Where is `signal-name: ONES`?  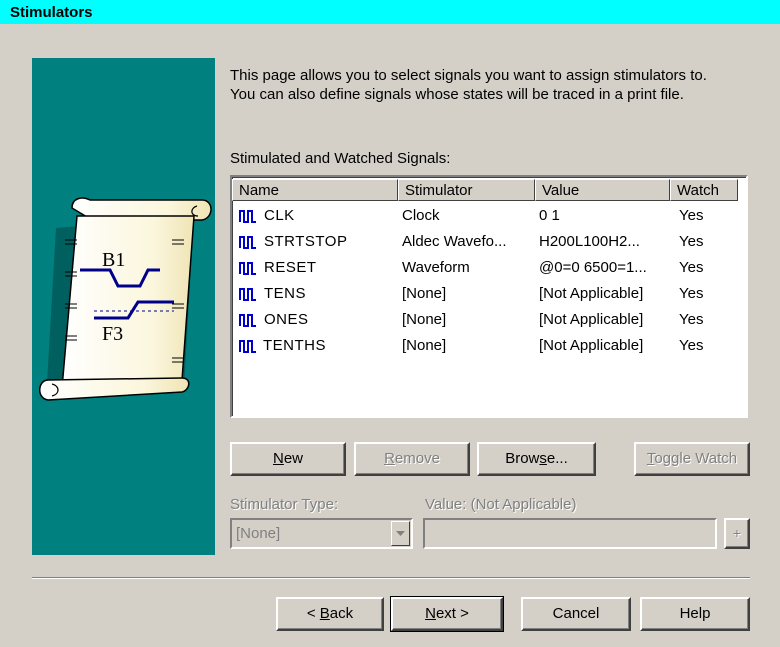 signal-name: ONES is located at coordinates (286, 319).